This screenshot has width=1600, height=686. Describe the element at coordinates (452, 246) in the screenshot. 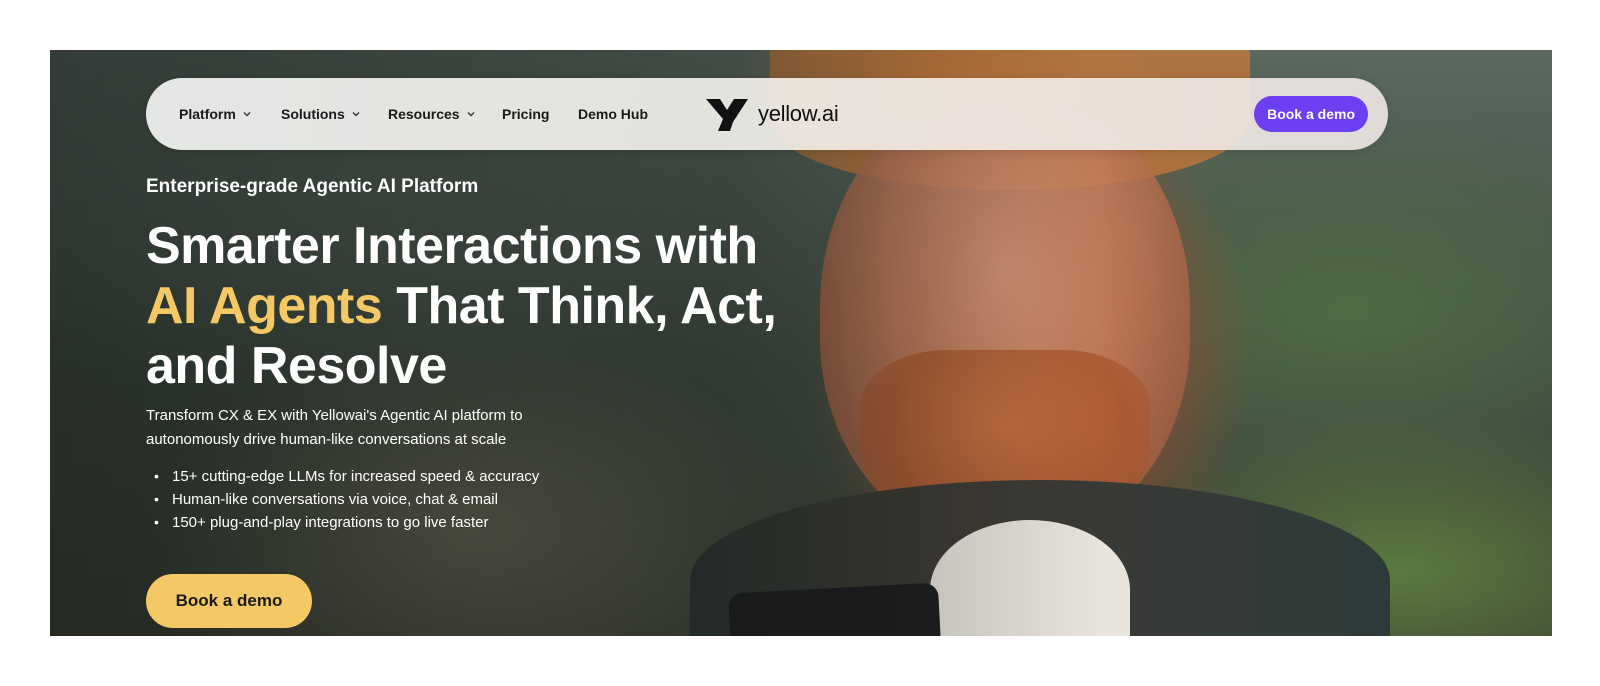

I see `headline-part-1: Smarter Interactions with` at that location.